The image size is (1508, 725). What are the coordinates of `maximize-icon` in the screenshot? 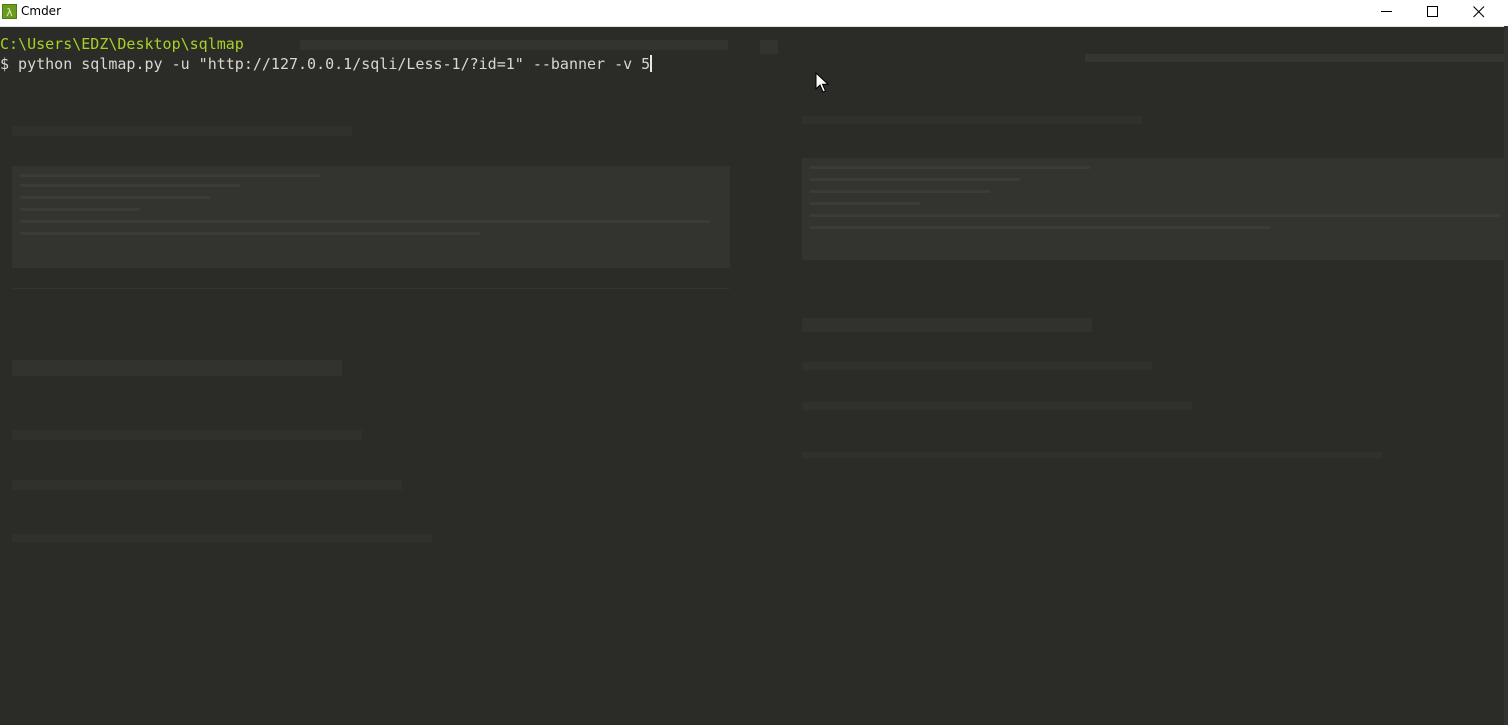 It's located at (1432, 11).